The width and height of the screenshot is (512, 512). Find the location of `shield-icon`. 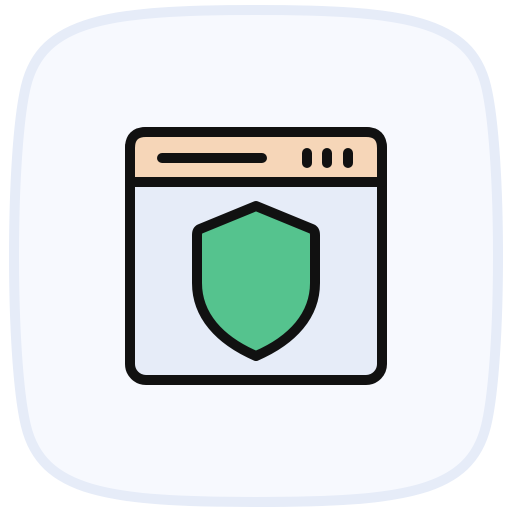

shield-icon is located at coordinates (256, 281).